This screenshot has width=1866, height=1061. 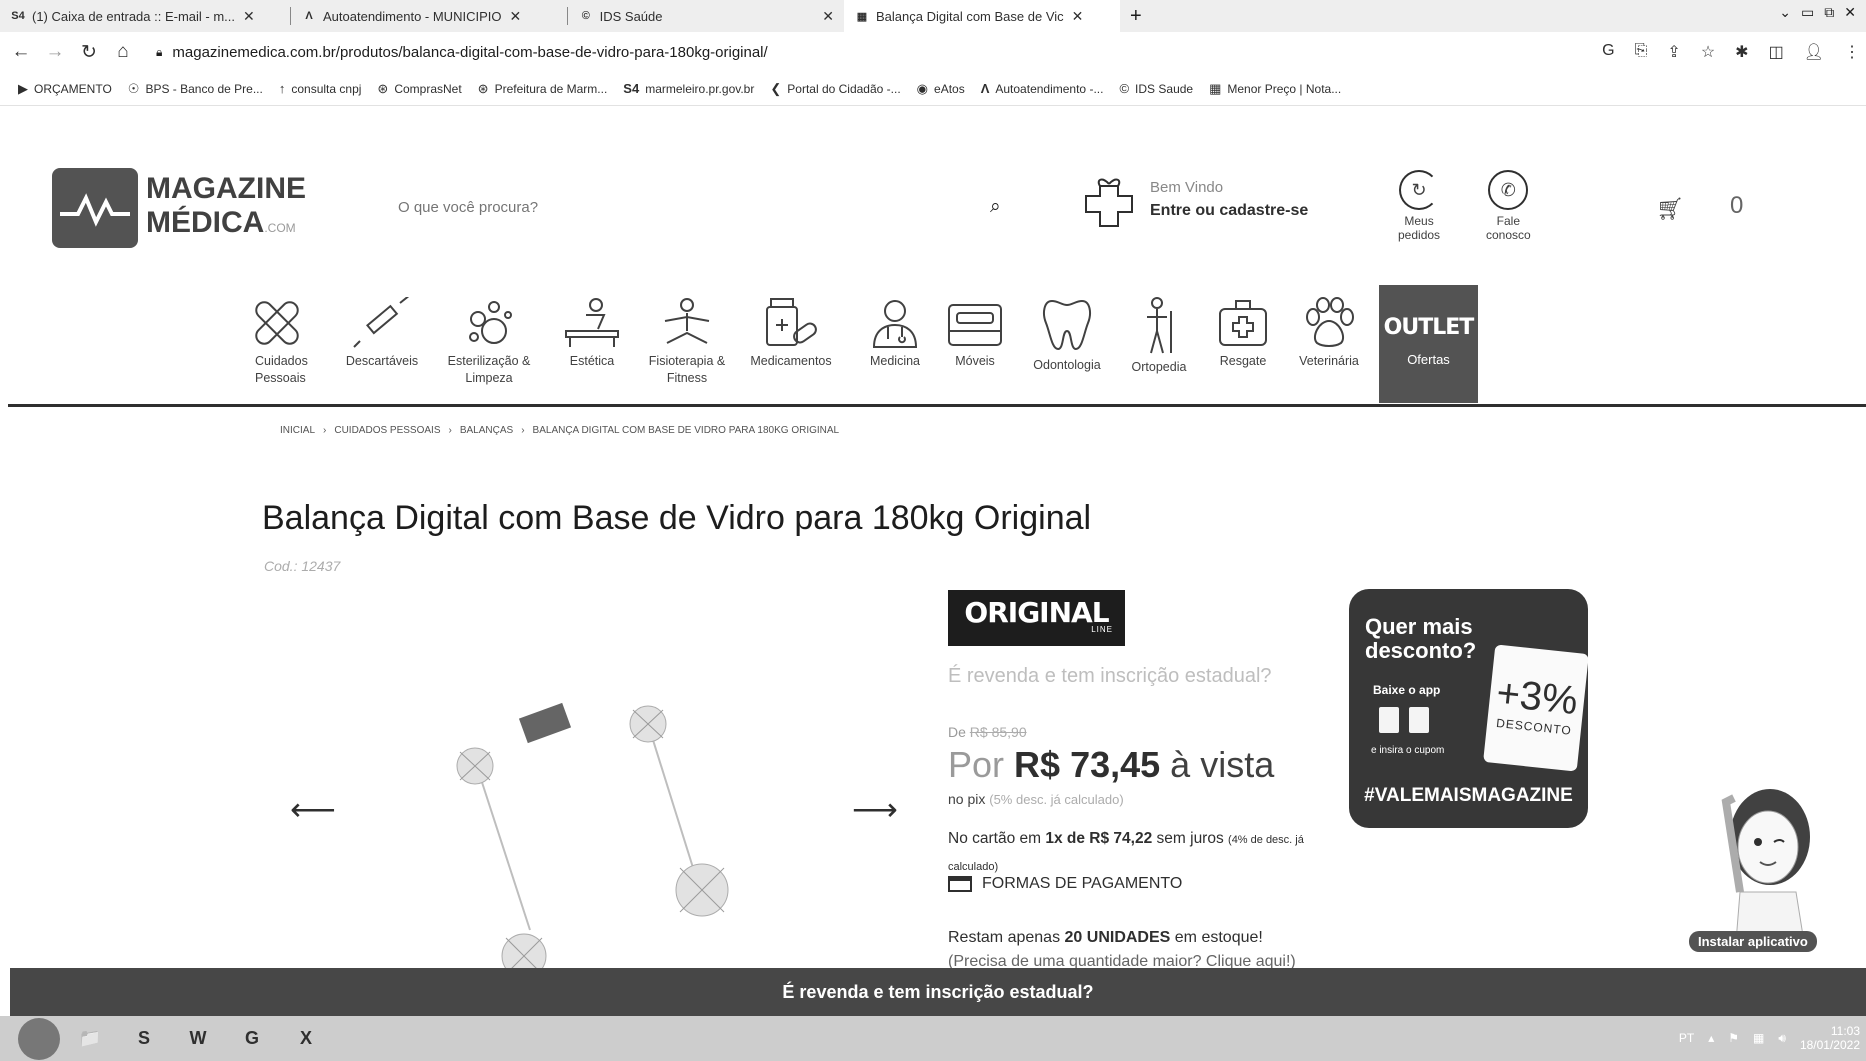 I want to click on category-esterilizacao: Esterilização & Limpeza, so click(x=489, y=344).